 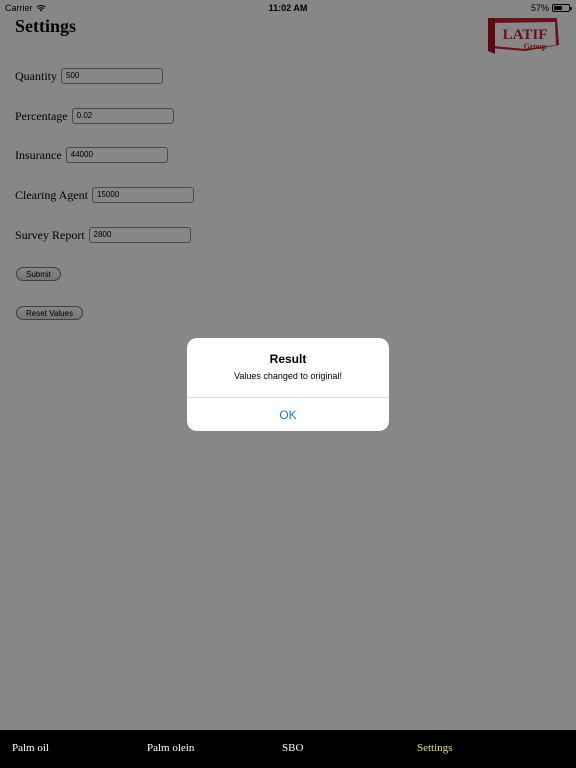 I want to click on alert-title: Result, so click(x=288, y=359).